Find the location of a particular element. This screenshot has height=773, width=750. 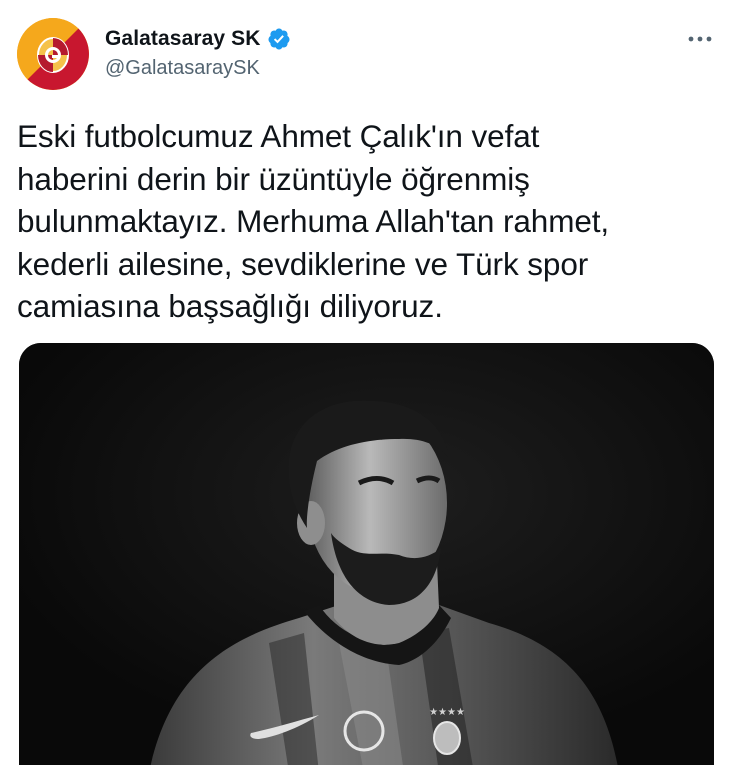

tweet-text-line: camiasına başsağlığı diliyoruz. is located at coordinates (230, 306).